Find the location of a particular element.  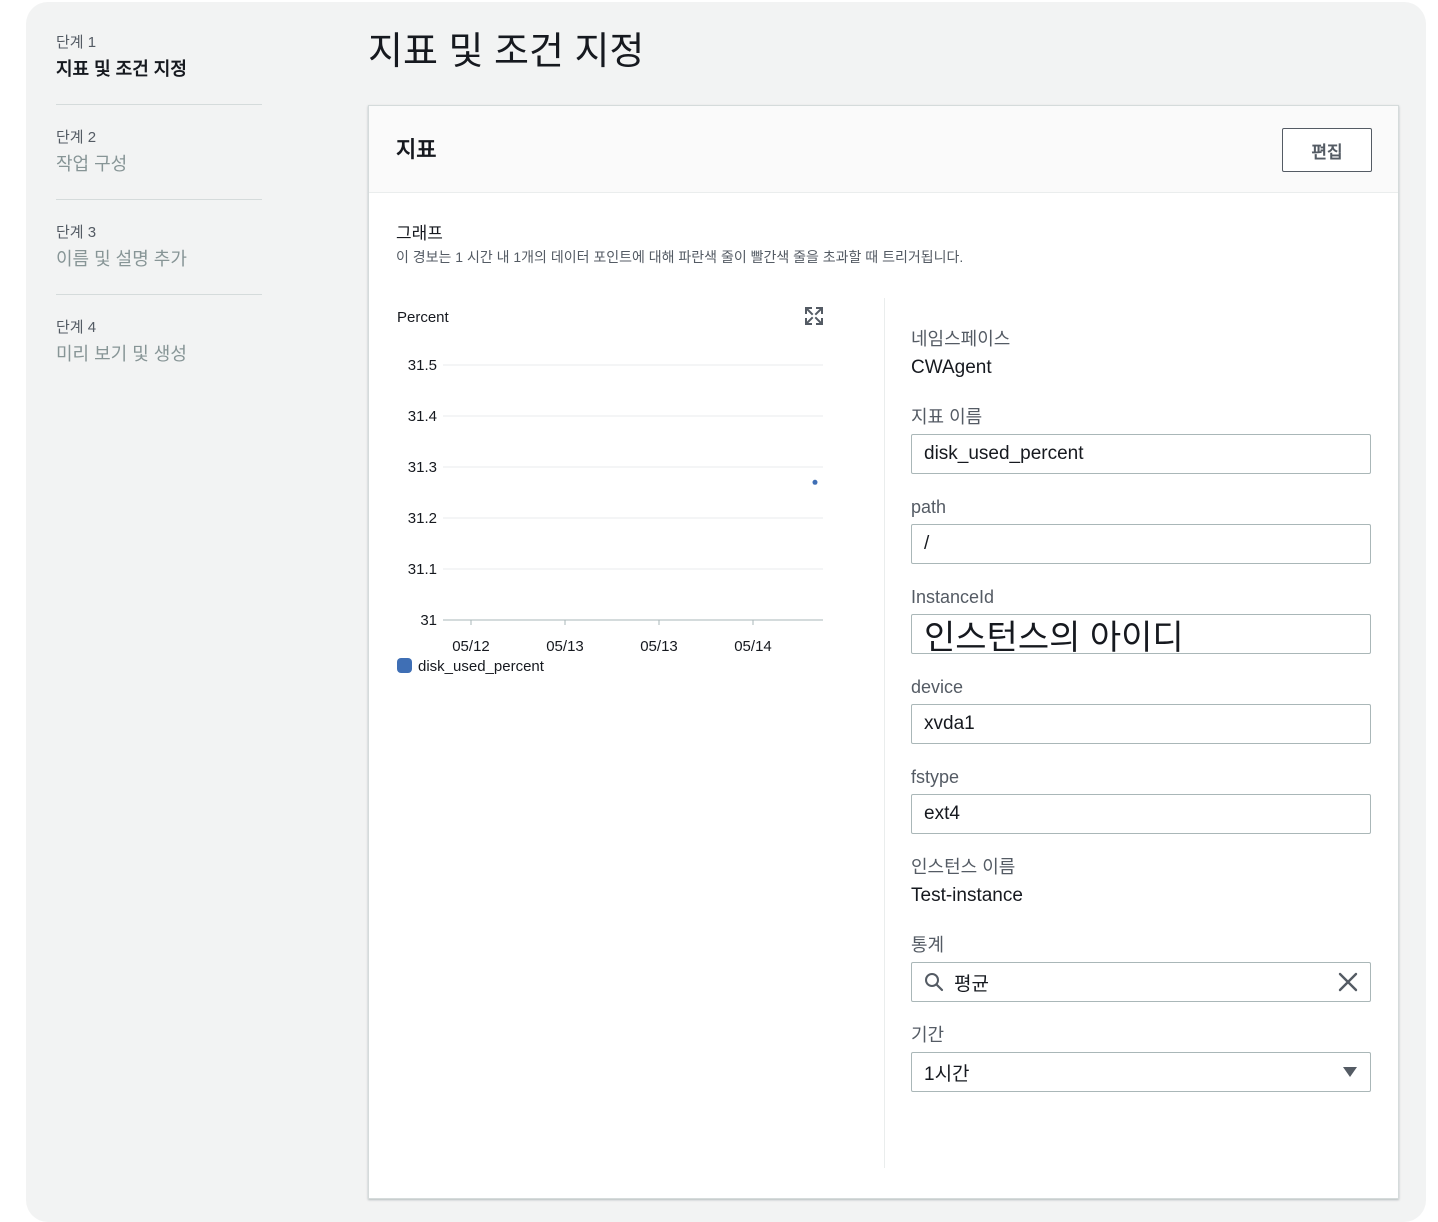

period-field: 기간 1시간 is located at coordinates (1141, 1057).